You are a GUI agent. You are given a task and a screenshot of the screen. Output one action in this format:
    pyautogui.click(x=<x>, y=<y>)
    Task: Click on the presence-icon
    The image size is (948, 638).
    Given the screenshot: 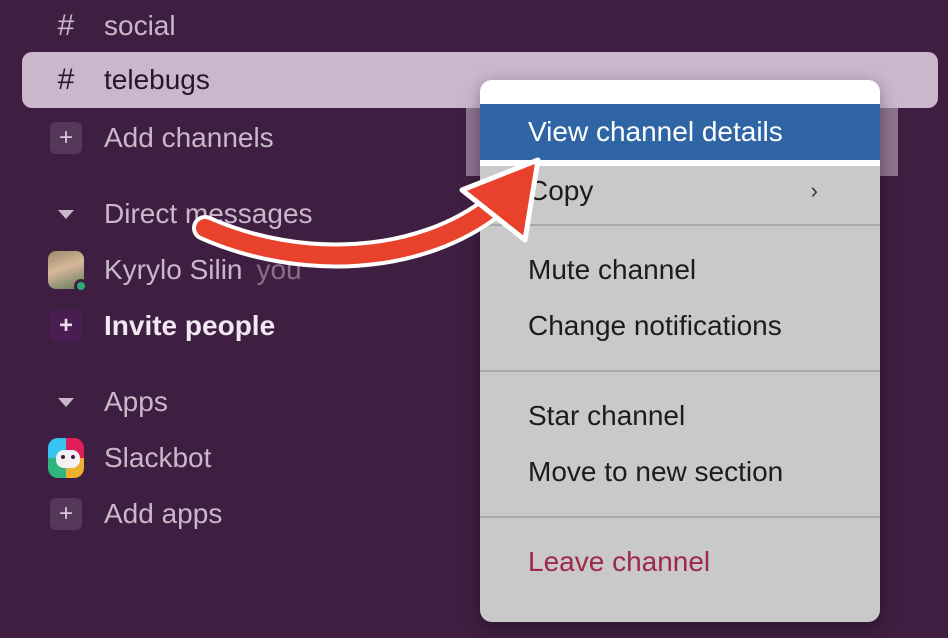 What is the action you would take?
    pyautogui.click(x=81, y=286)
    